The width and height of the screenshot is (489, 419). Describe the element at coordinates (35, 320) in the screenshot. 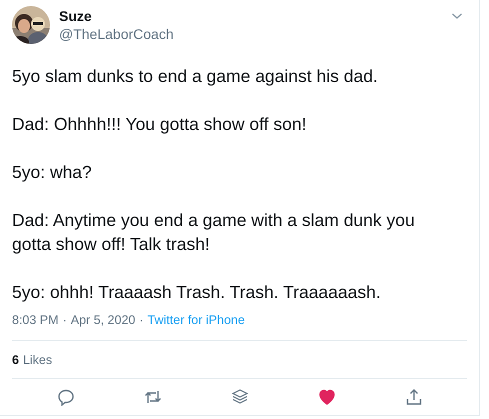

I see `tweet-time: 8:03 PM` at that location.